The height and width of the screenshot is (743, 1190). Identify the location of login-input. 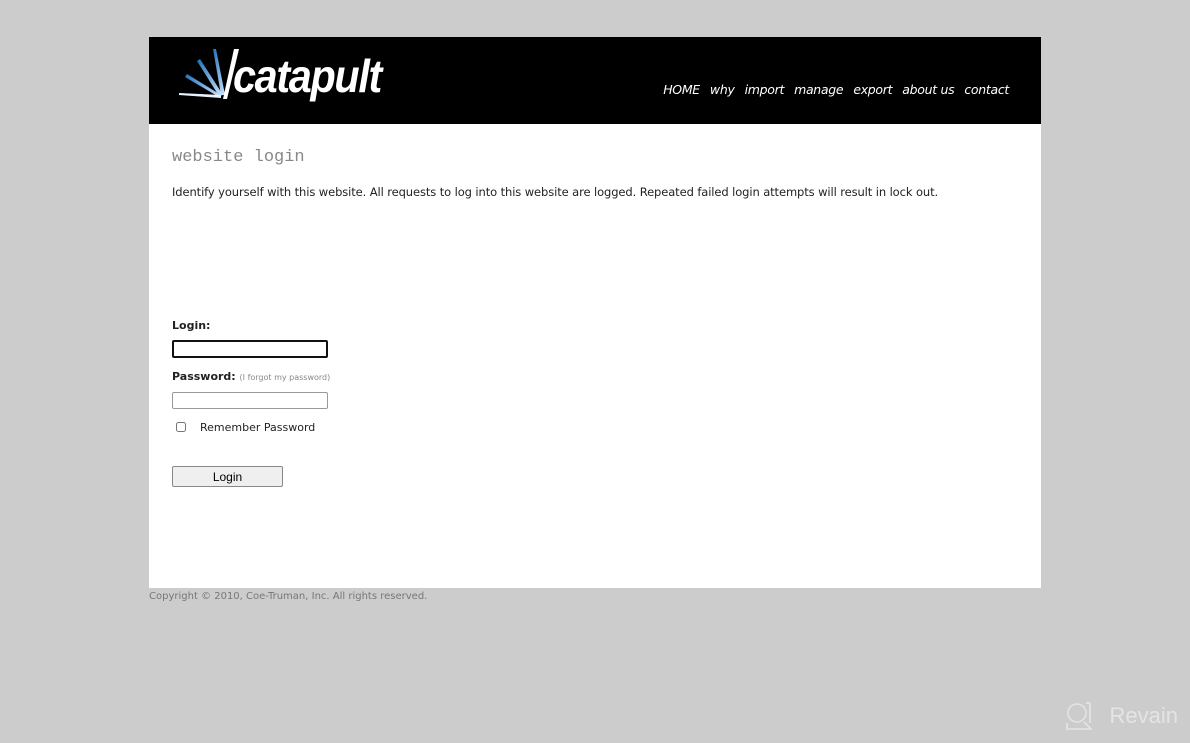
(250, 349).